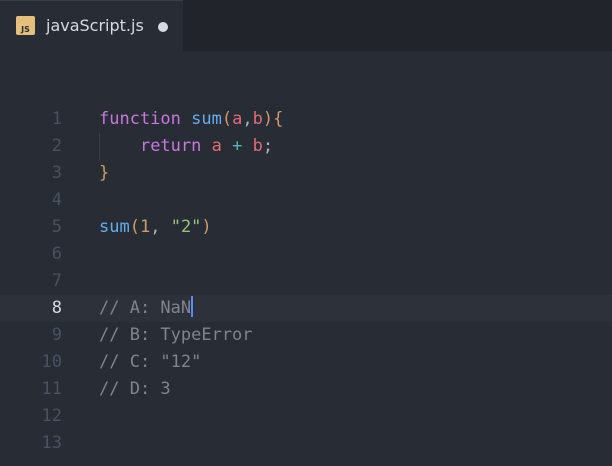 The image size is (612, 466). What do you see at coordinates (306, 146) in the screenshot?
I see `code-line: 2 return a + b;` at bounding box center [306, 146].